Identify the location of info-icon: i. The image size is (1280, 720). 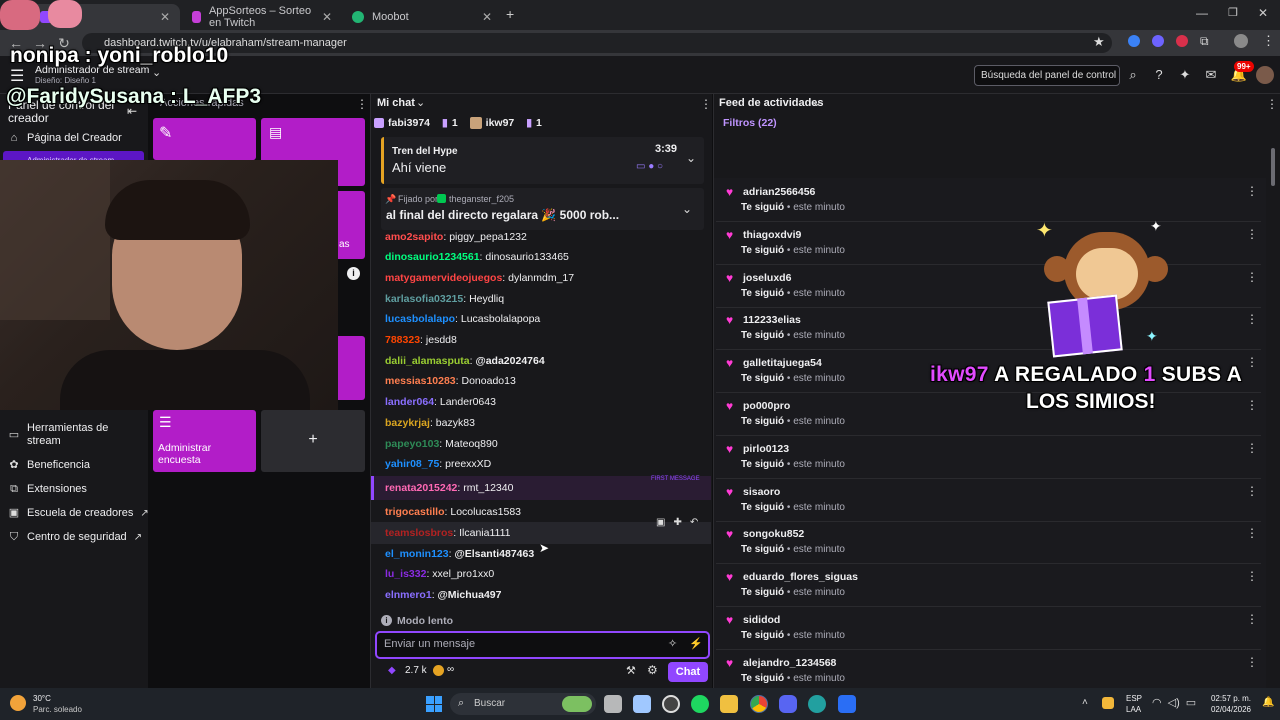
(353, 273).